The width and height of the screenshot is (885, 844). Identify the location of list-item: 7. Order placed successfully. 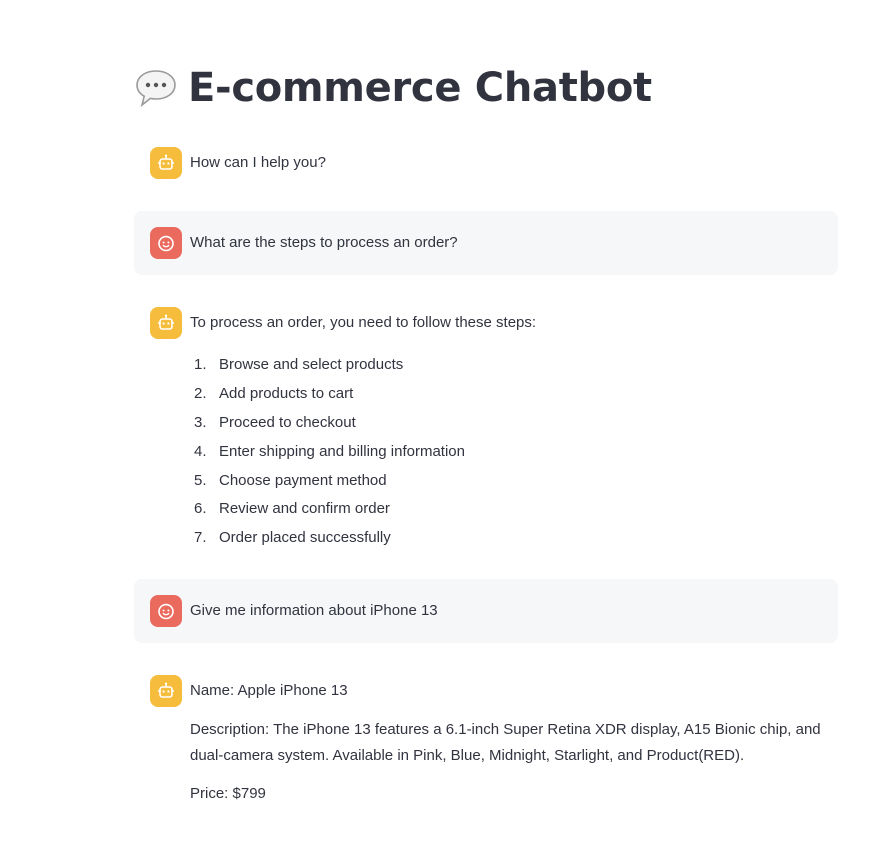
(506, 538).